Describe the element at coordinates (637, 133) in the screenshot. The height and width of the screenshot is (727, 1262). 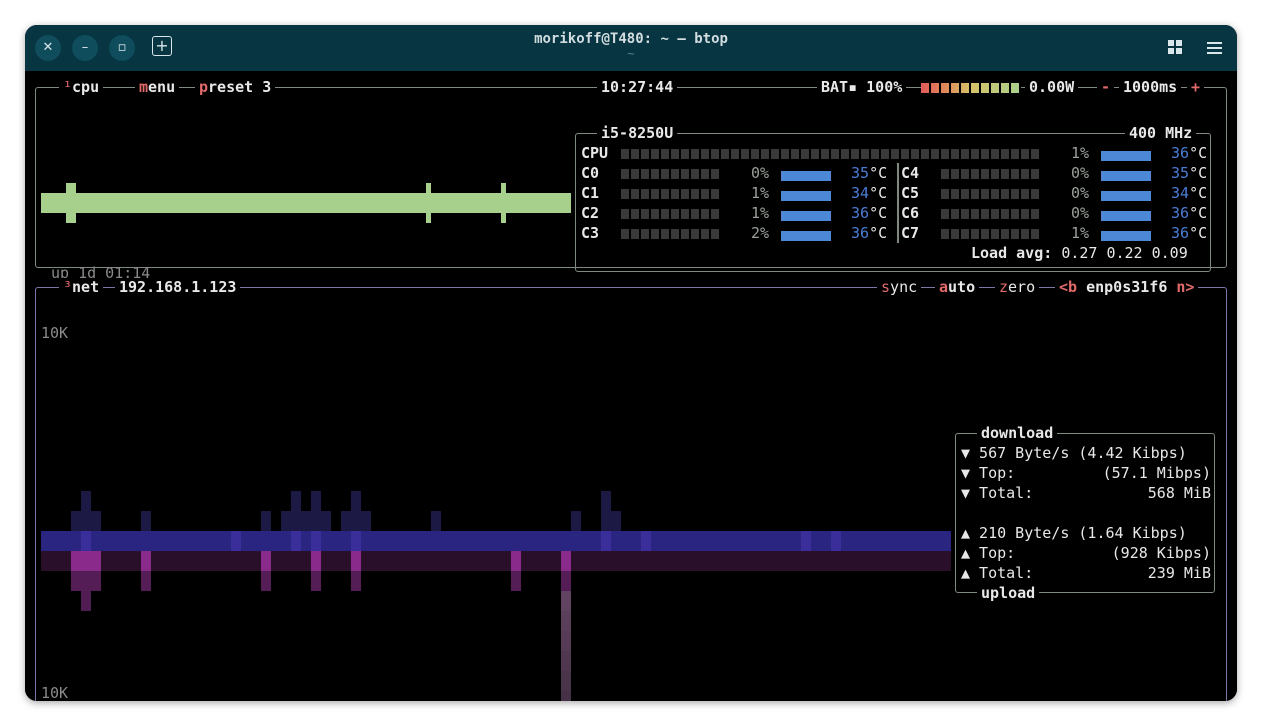
I see `cpu-model: i5-8250U` at that location.